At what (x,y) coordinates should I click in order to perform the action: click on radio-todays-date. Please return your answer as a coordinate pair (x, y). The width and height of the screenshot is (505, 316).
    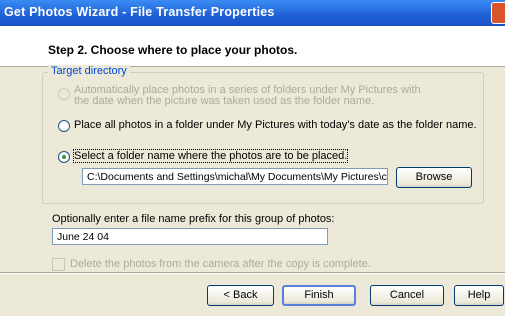
    Looking at the image, I should click on (64, 126).